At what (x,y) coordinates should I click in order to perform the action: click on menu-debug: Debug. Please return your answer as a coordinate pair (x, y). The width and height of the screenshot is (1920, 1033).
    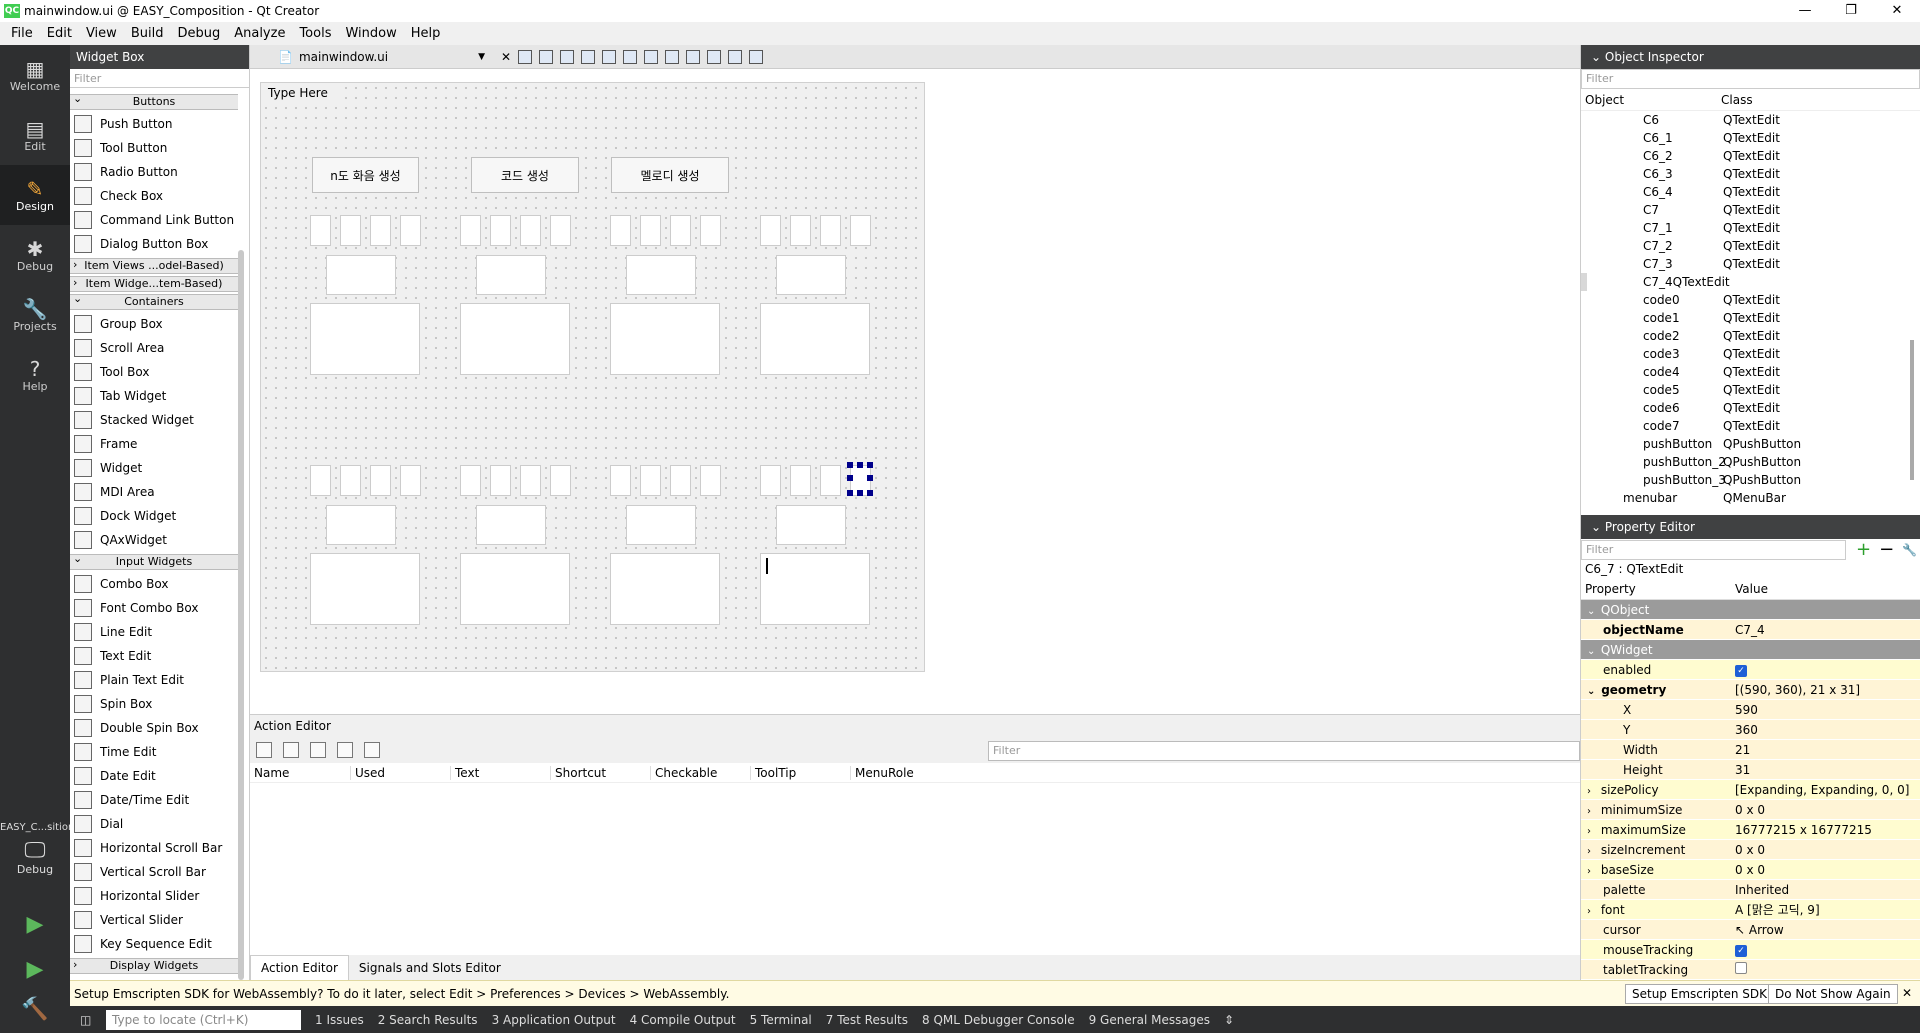
    Looking at the image, I should click on (198, 33).